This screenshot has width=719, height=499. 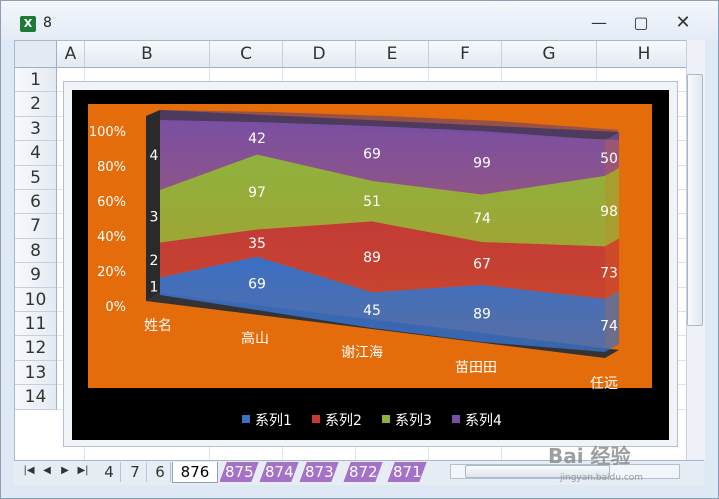 What do you see at coordinates (158, 326) in the screenshot?
I see `x-category-label: 姓名` at bounding box center [158, 326].